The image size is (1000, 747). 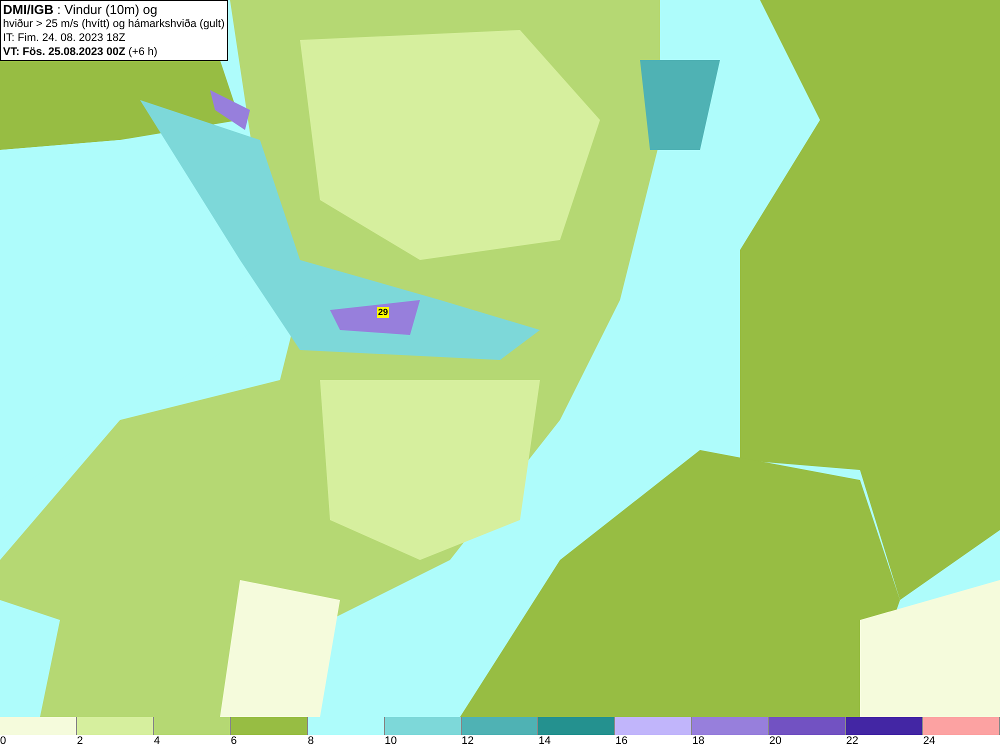 I want to click on title-line: DMI/IGB : Vindur (10m) og, so click(x=80, y=9).